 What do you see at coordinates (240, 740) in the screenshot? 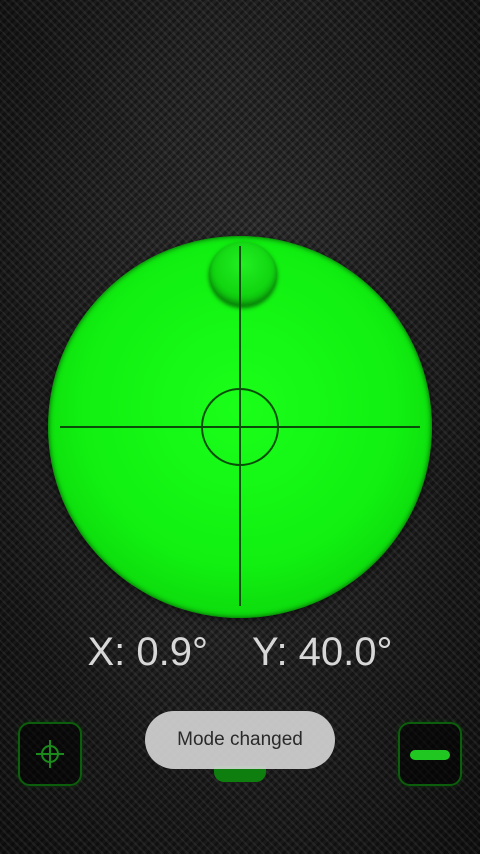
I see `toast-message: Mode changed` at bounding box center [240, 740].